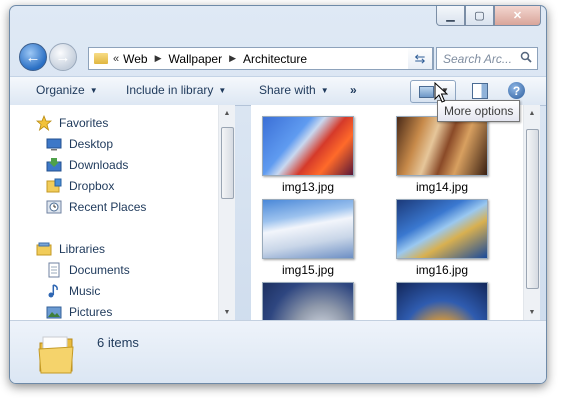 This screenshot has height=401, width=564. I want to click on address-bar: « Web ▶ Wallpaper ▶ Architecture ▼, so click(261, 58).